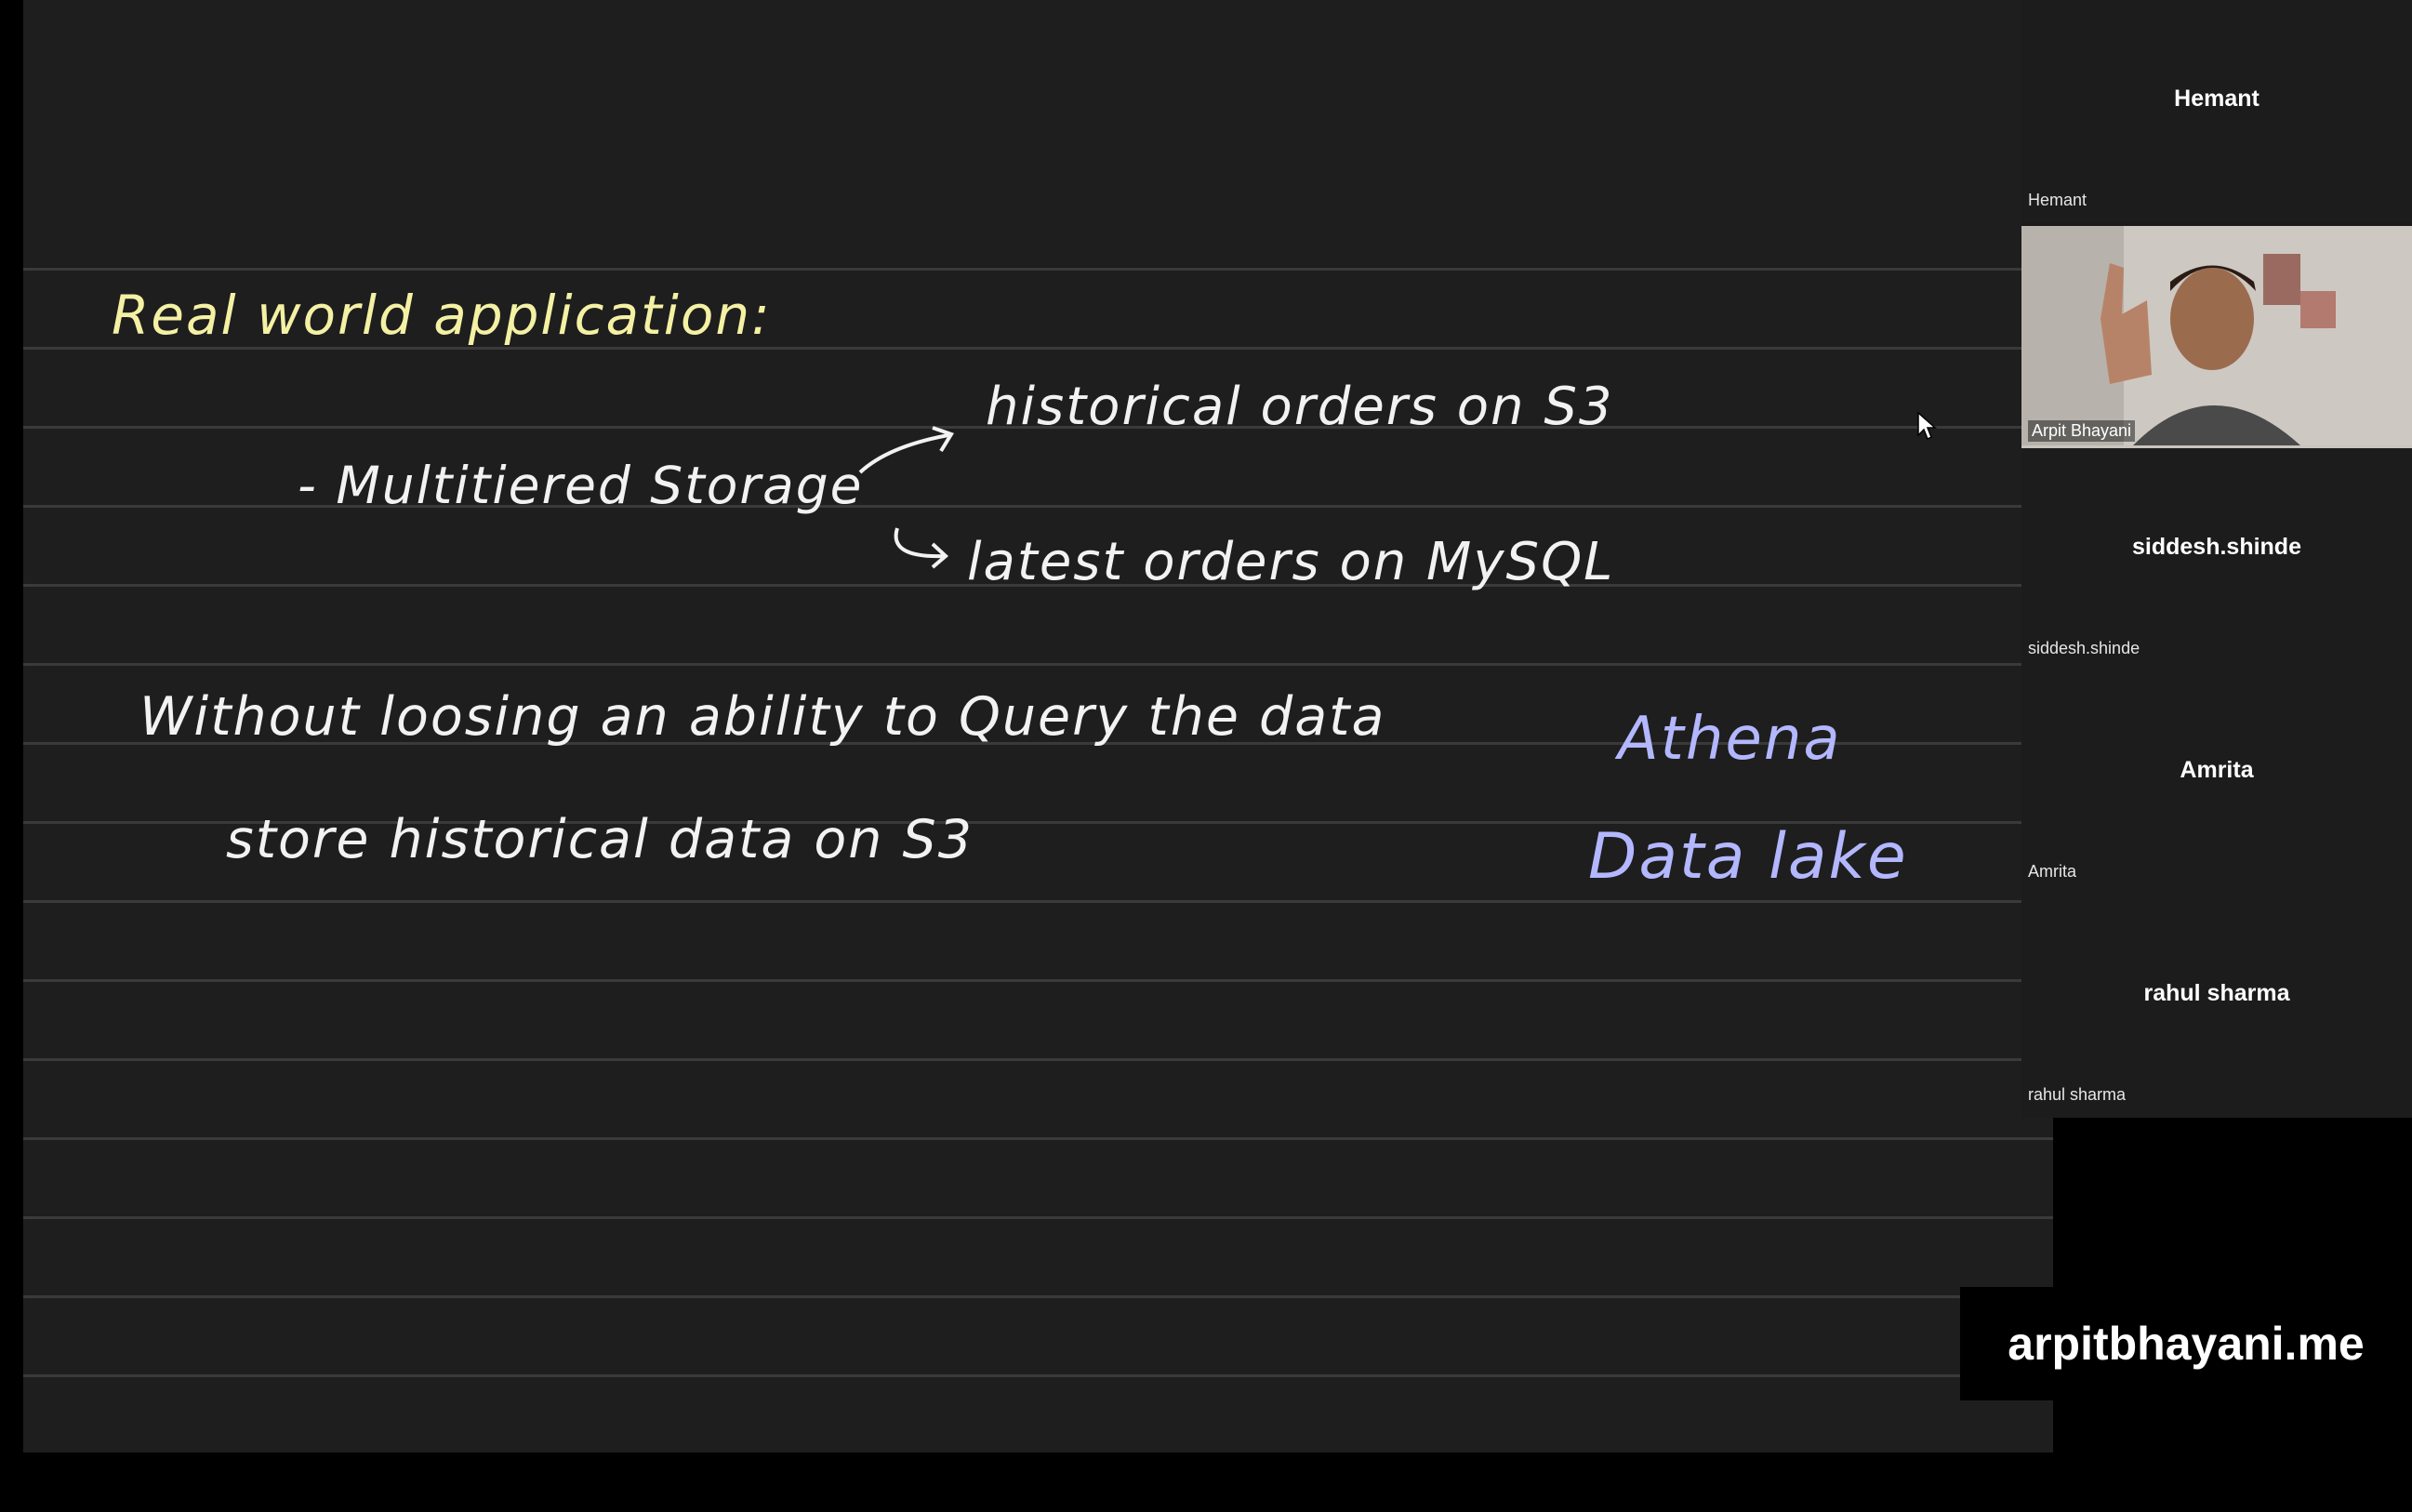  Describe the element at coordinates (1748, 857) in the screenshot. I see `note-data-lake: Data lake` at that location.